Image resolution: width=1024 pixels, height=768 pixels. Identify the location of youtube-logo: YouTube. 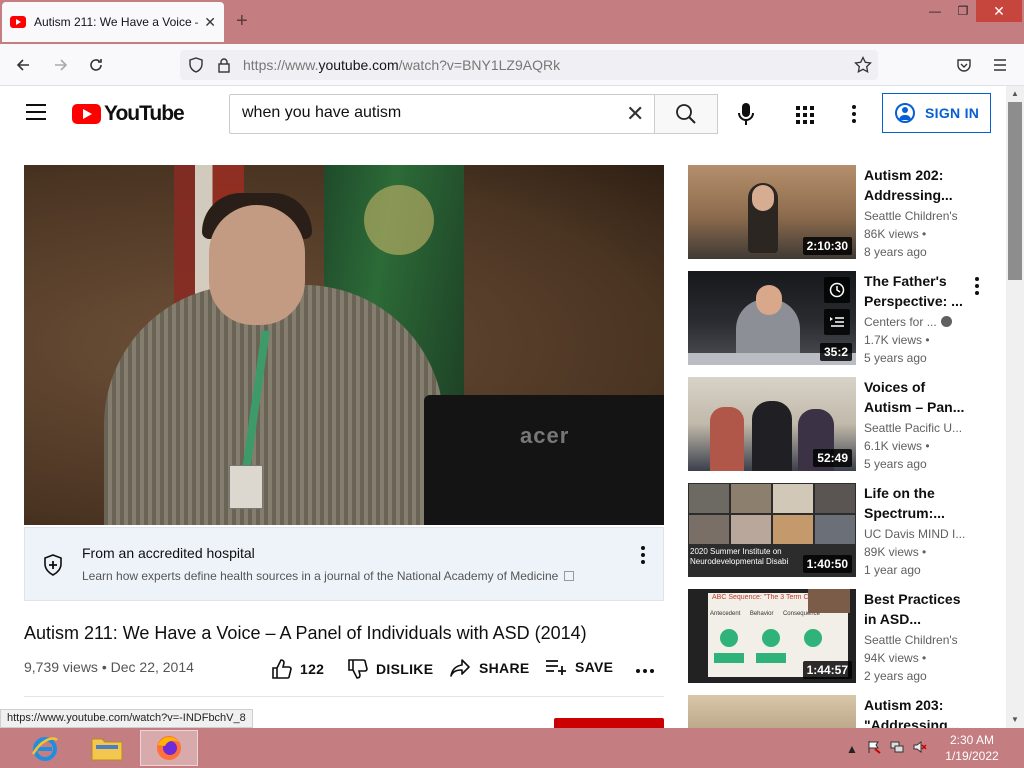
(128, 114).